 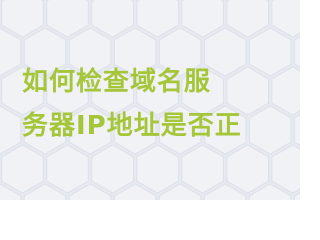 What do you see at coordinates (117, 82) in the screenshot?
I see `title-line-1: 如何检查域名服` at bounding box center [117, 82].